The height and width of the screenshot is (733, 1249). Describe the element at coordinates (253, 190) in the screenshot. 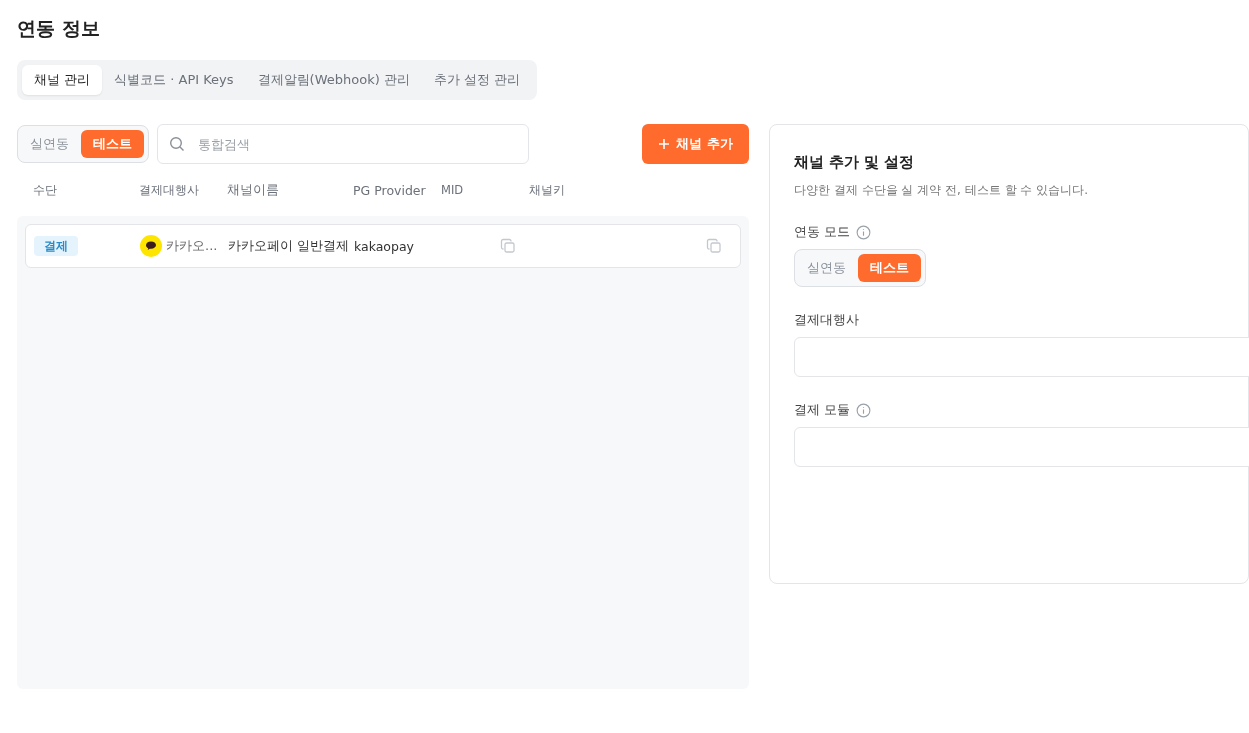

I see `column-header: 채널이름` at that location.